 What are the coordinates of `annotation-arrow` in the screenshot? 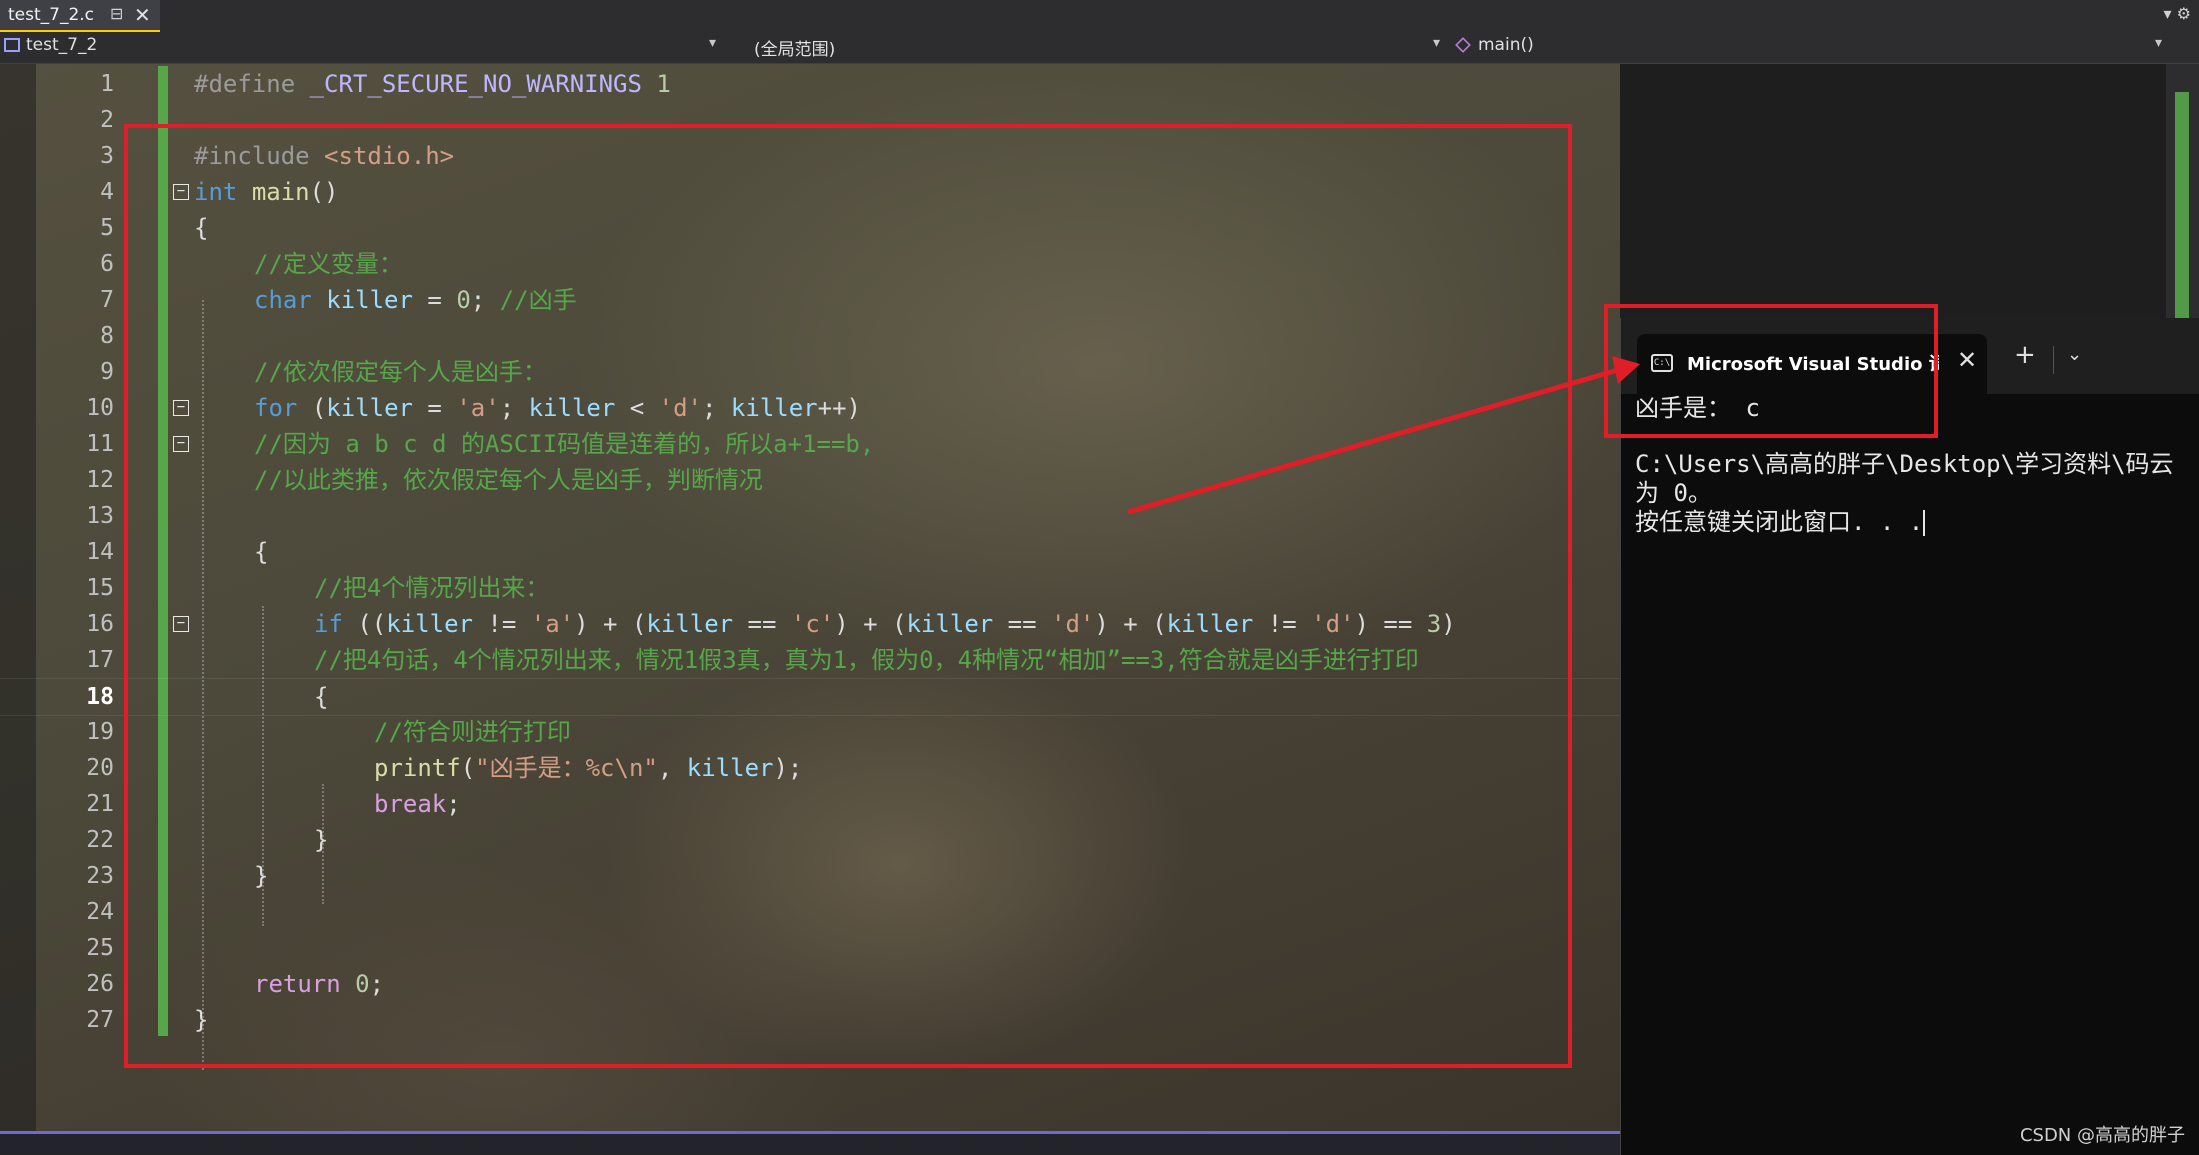 It's located at (1383, 435).